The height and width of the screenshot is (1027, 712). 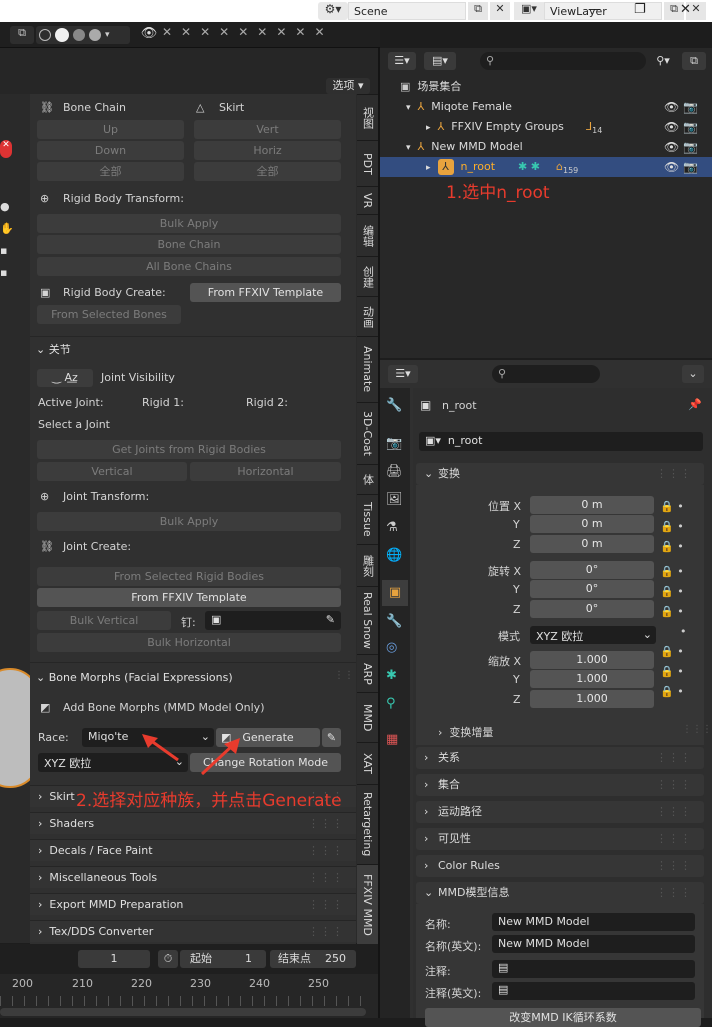 What do you see at coordinates (333, 11) in the screenshot?
I see `scene-icon: ⚙▾` at bounding box center [333, 11].